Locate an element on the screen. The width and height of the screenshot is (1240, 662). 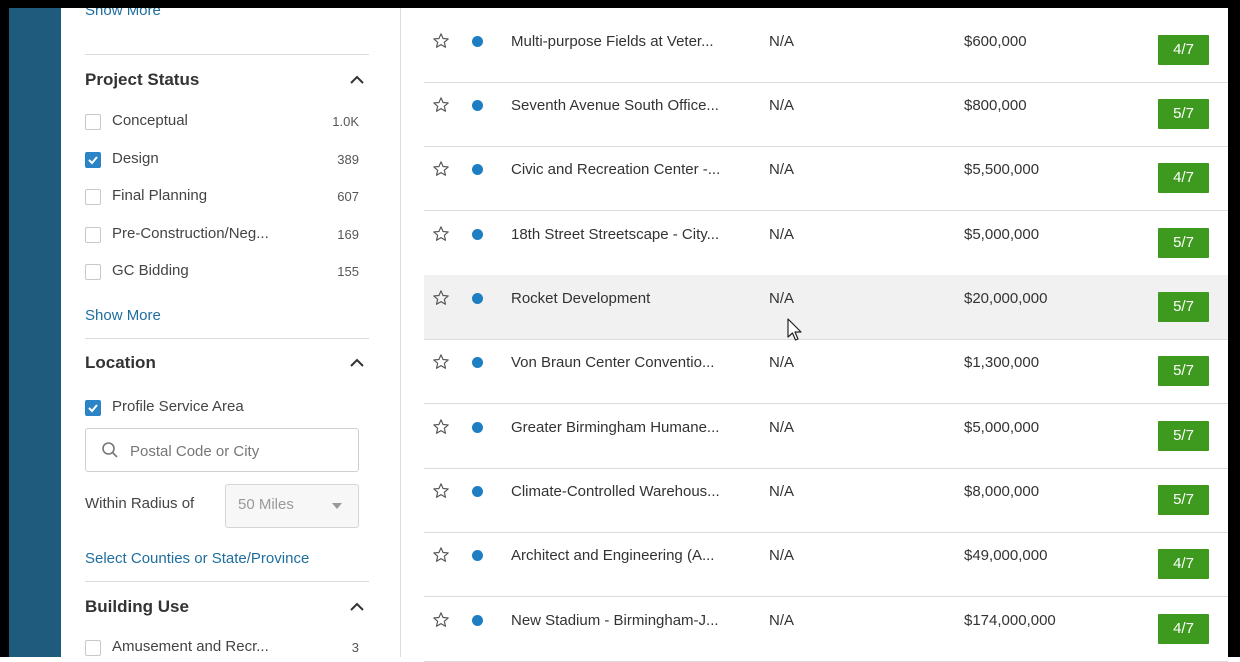
project-value: $49,000,000 is located at coordinates (1006, 555).